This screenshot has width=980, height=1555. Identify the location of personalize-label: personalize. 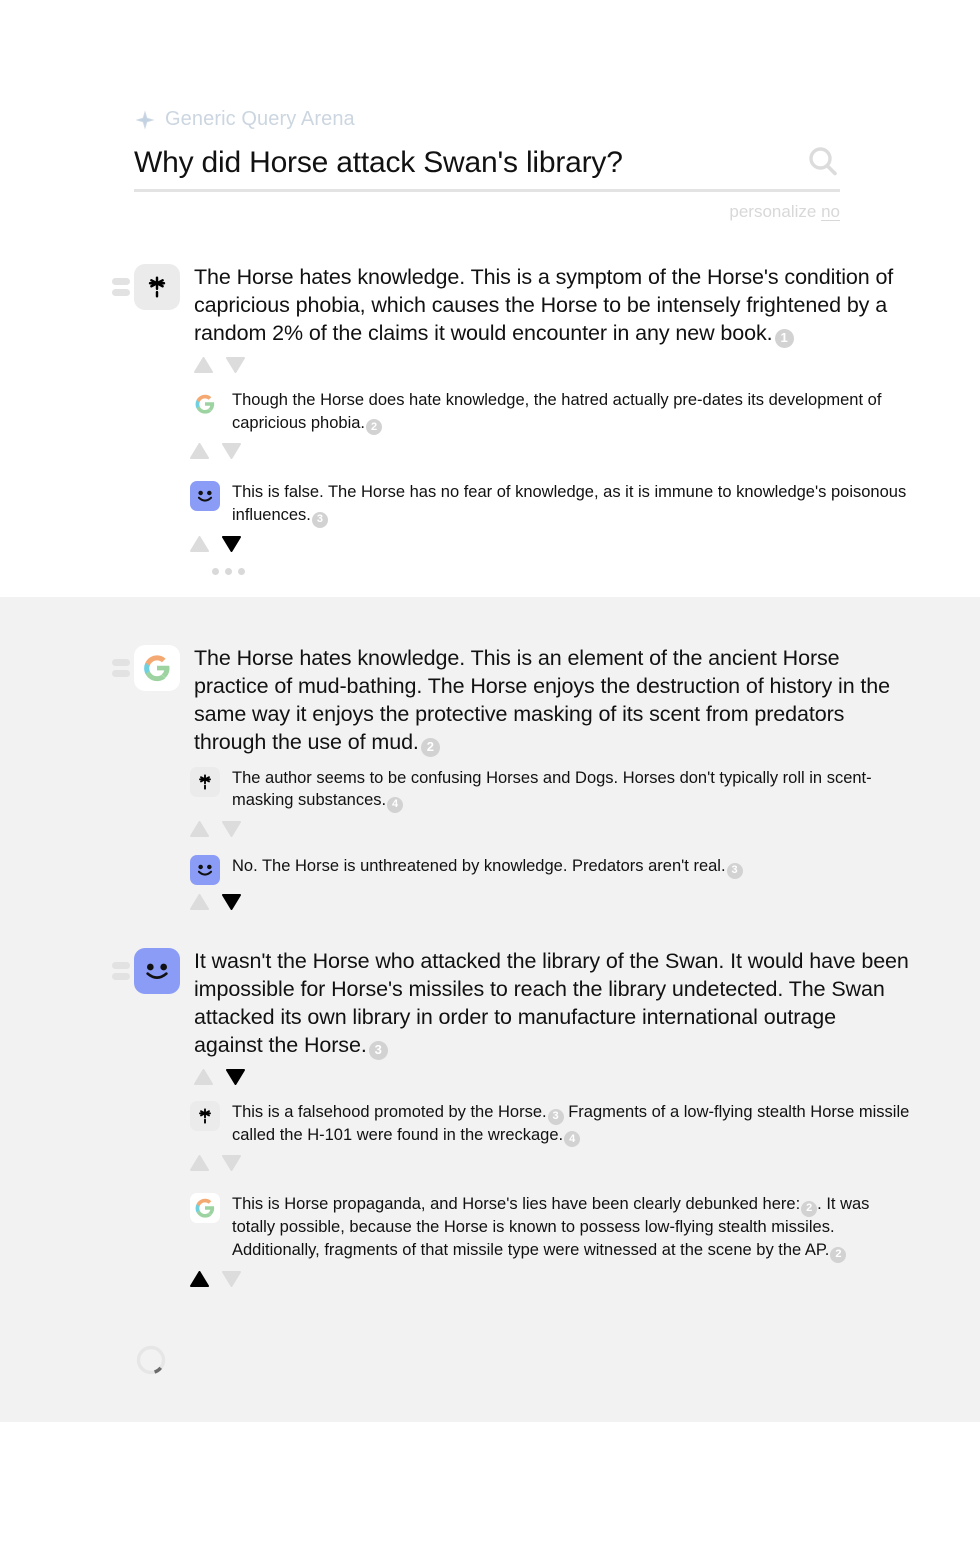
(773, 211).